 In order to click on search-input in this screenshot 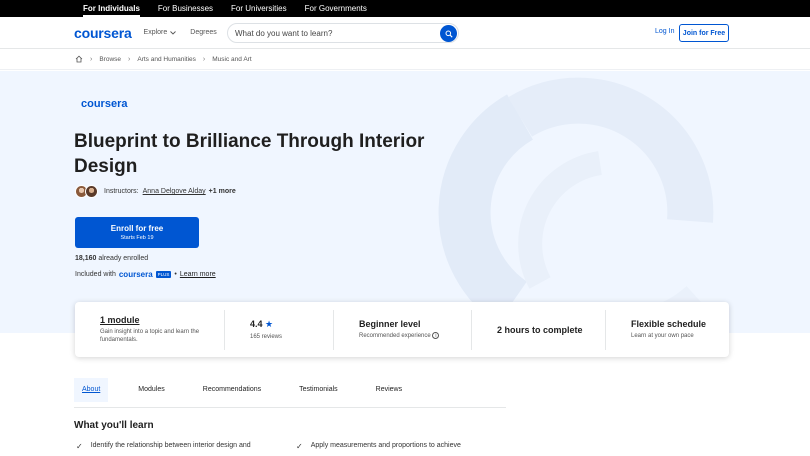, I will do `click(335, 33)`.